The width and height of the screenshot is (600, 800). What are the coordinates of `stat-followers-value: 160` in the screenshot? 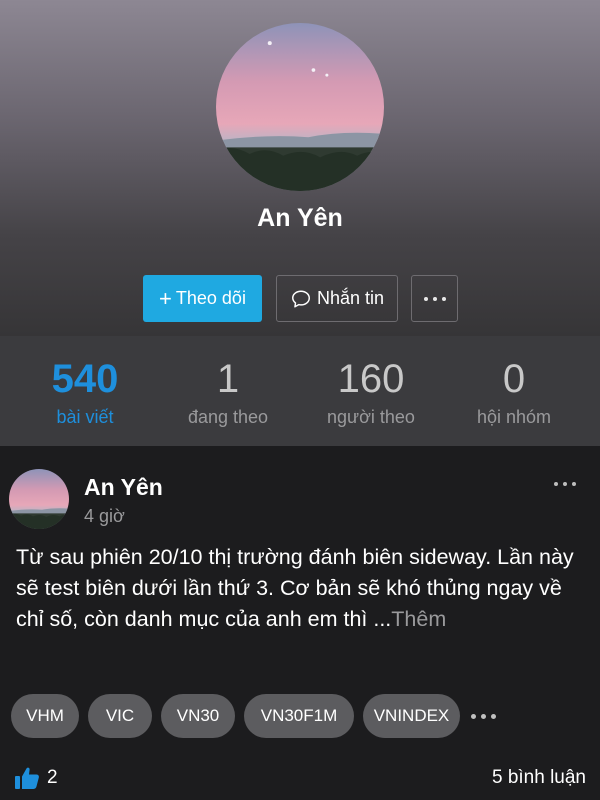 It's located at (371, 379).